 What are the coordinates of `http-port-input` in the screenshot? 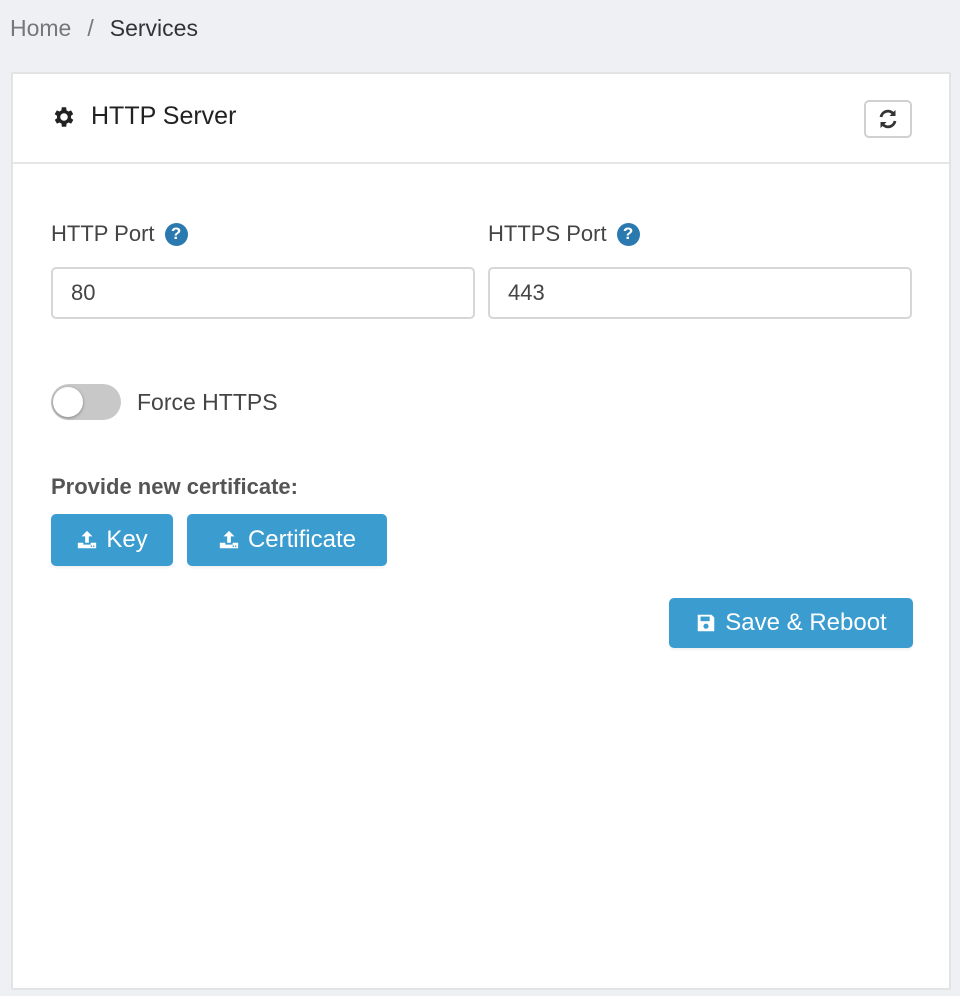 It's located at (263, 293).